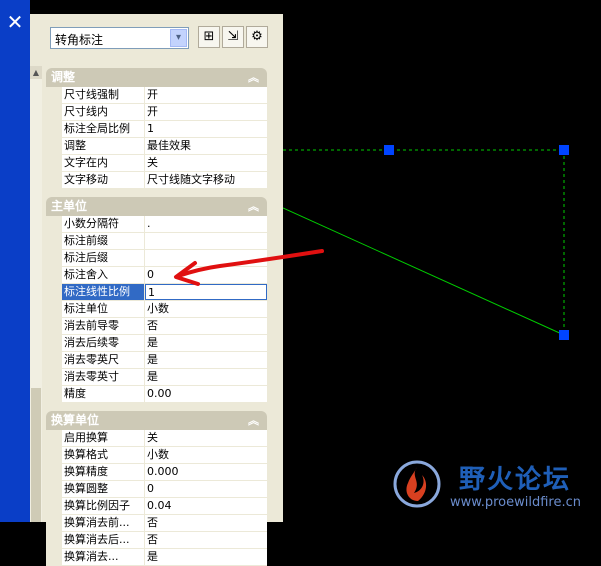 The width and height of the screenshot is (601, 566). I want to click on property-name: 标注舍入, so click(103, 275).